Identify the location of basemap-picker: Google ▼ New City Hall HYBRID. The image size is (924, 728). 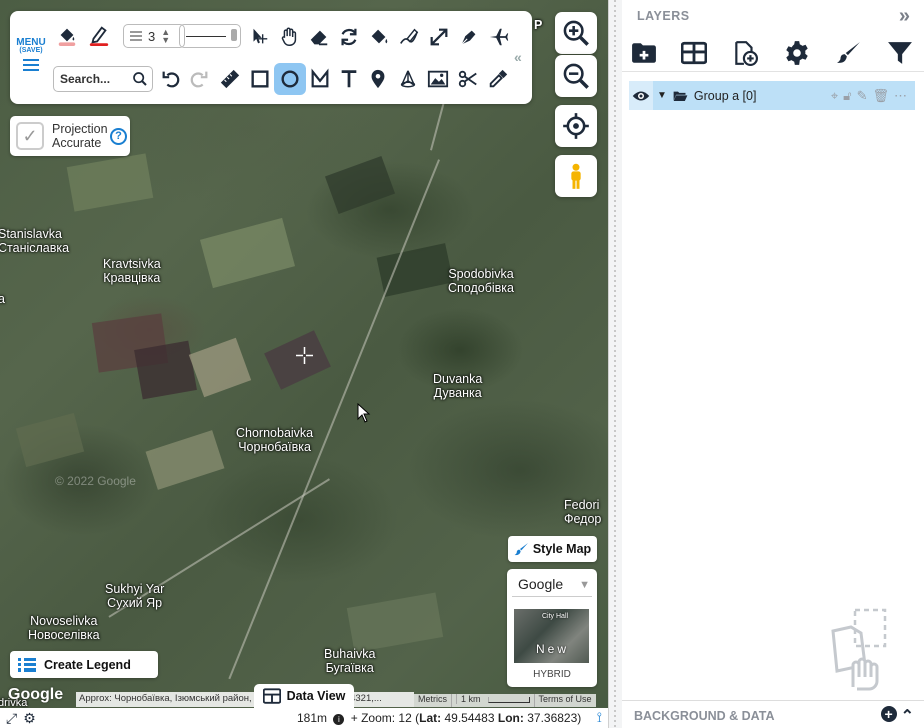
(552, 628).